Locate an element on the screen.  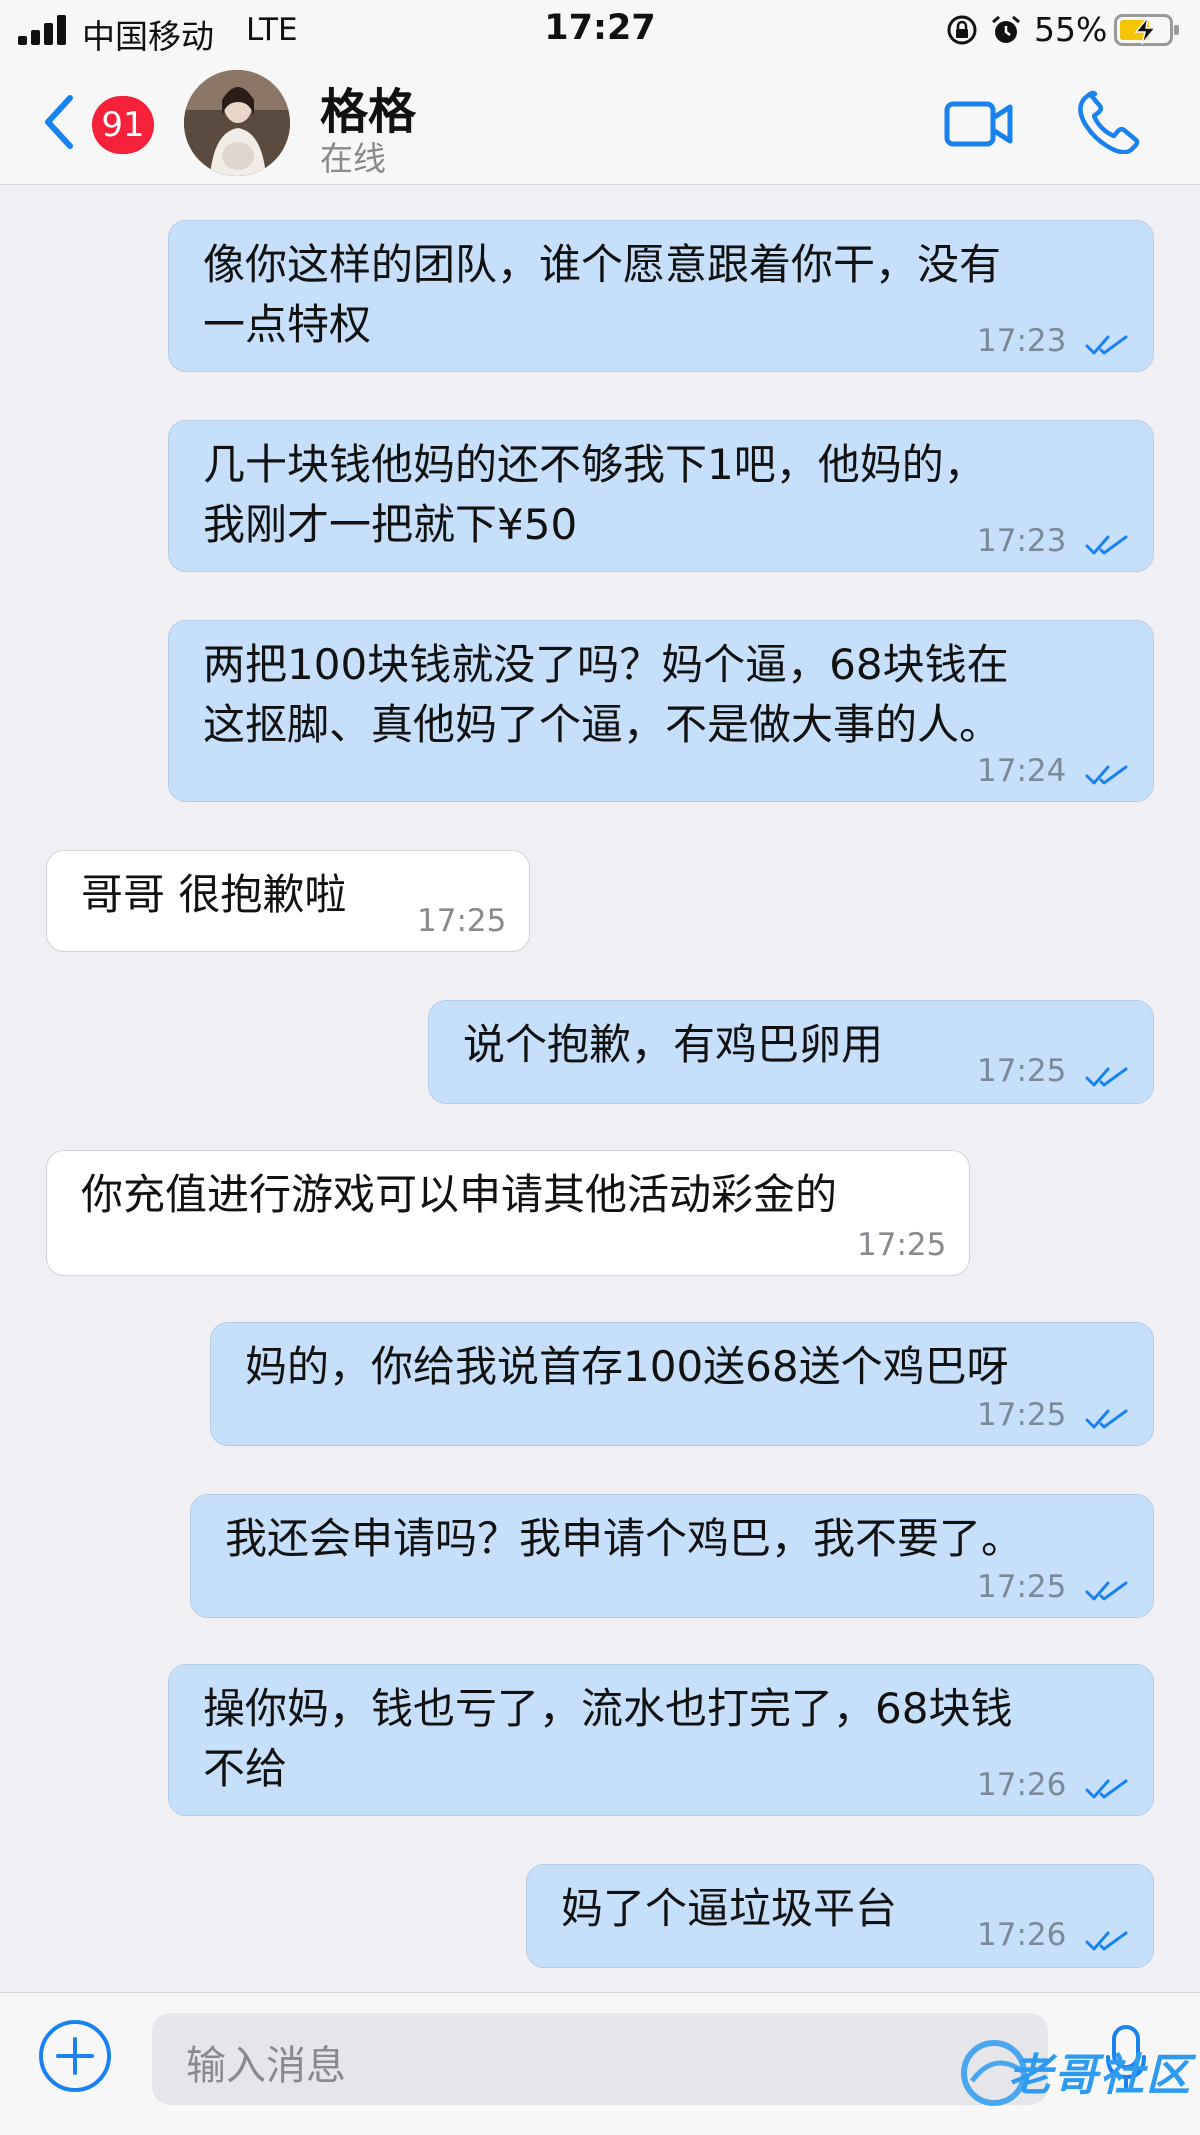
message-text: 你充值进行游戏可以申请其他活动彩金的 is located at coordinates (459, 1194).